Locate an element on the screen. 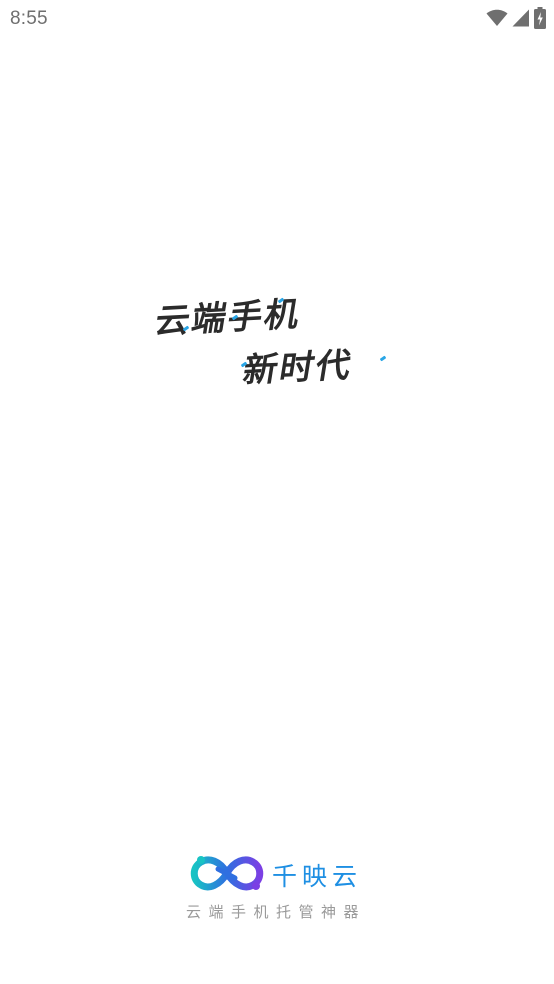  status-bar: 8:55 is located at coordinates (277, 19).